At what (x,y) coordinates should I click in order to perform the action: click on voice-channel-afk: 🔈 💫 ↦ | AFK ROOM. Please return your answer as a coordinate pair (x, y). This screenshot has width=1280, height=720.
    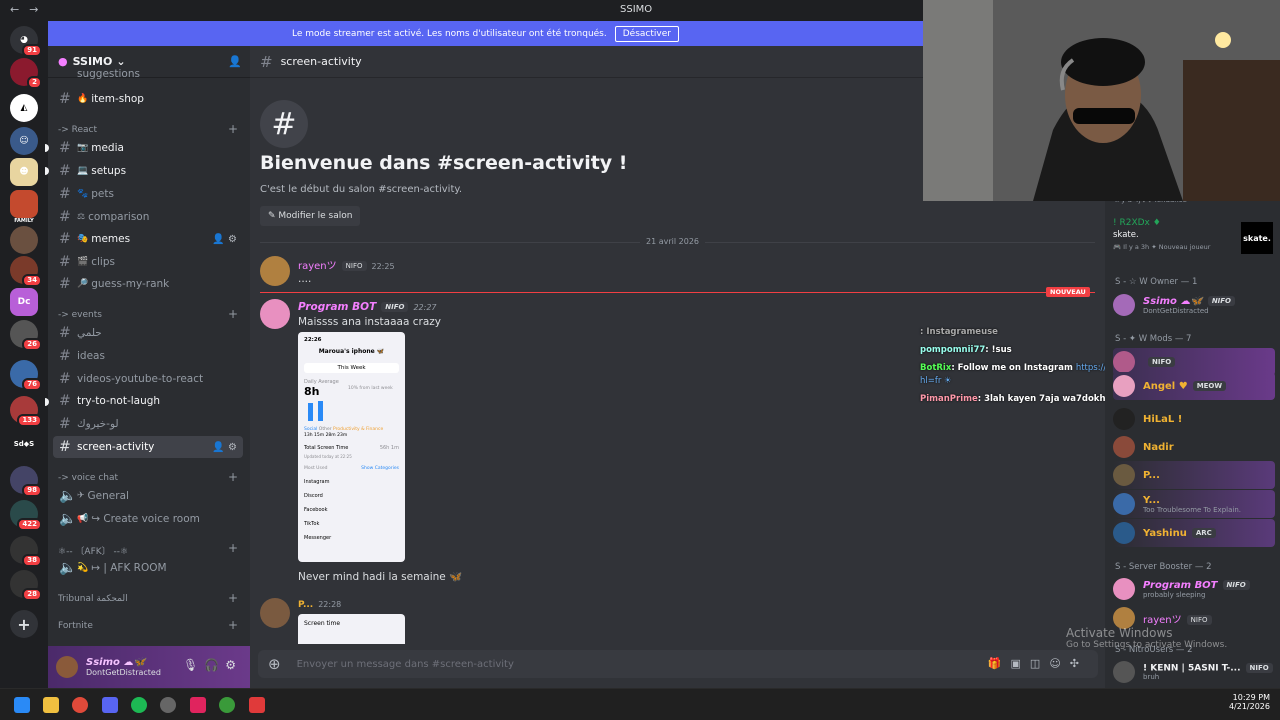
    Looking at the image, I should click on (148, 568).